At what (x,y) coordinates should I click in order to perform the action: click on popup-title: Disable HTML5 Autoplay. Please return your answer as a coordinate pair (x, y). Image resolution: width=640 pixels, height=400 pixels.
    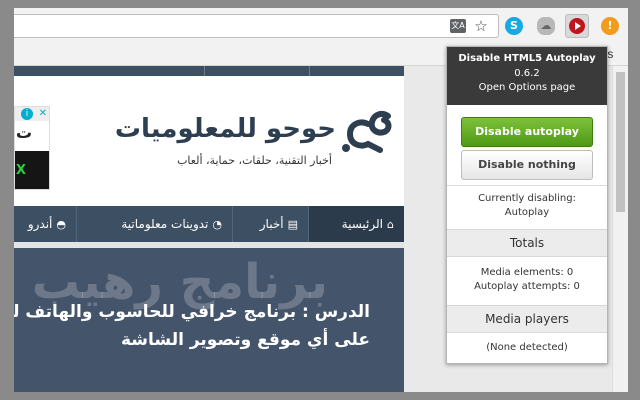
    Looking at the image, I should click on (527, 58).